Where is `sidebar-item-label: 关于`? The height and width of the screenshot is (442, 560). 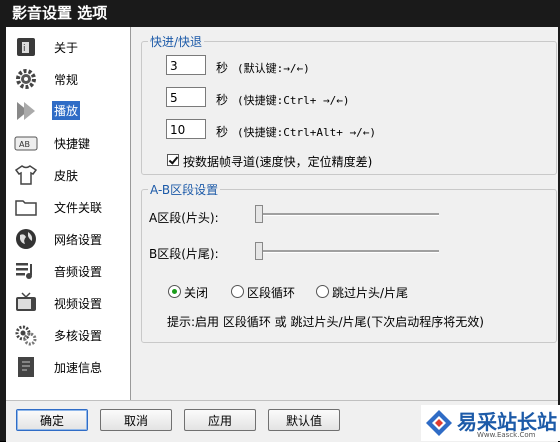
sidebar-item-label: 关于 is located at coordinates (66, 48).